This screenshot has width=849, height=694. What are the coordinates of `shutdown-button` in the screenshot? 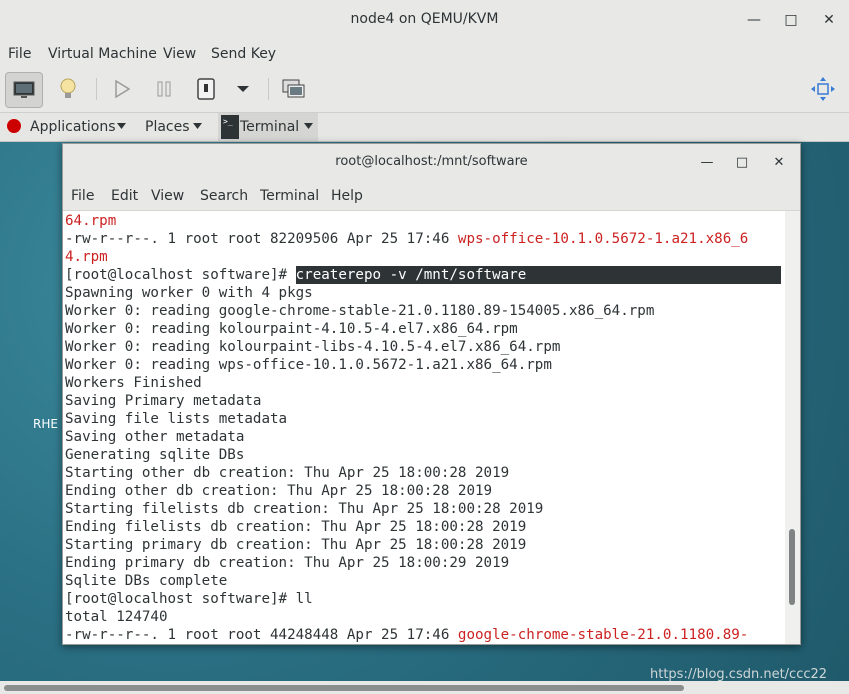 It's located at (206, 89).